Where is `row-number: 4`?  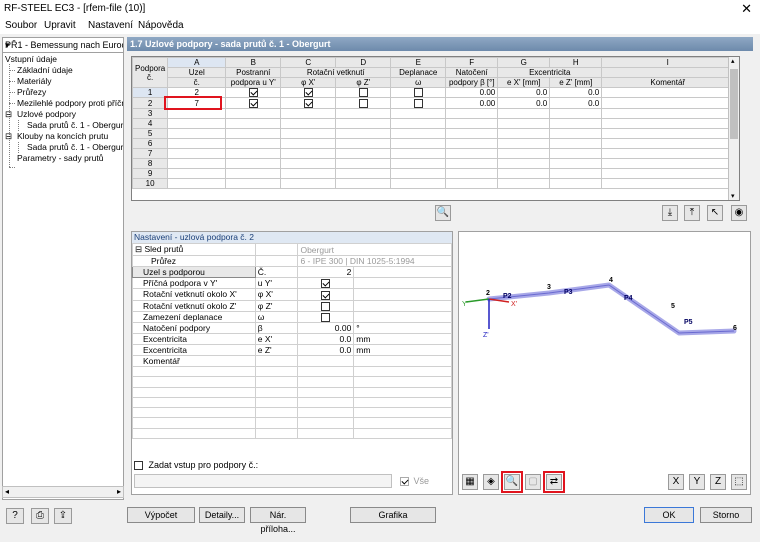
row-number: 4 is located at coordinates (150, 123).